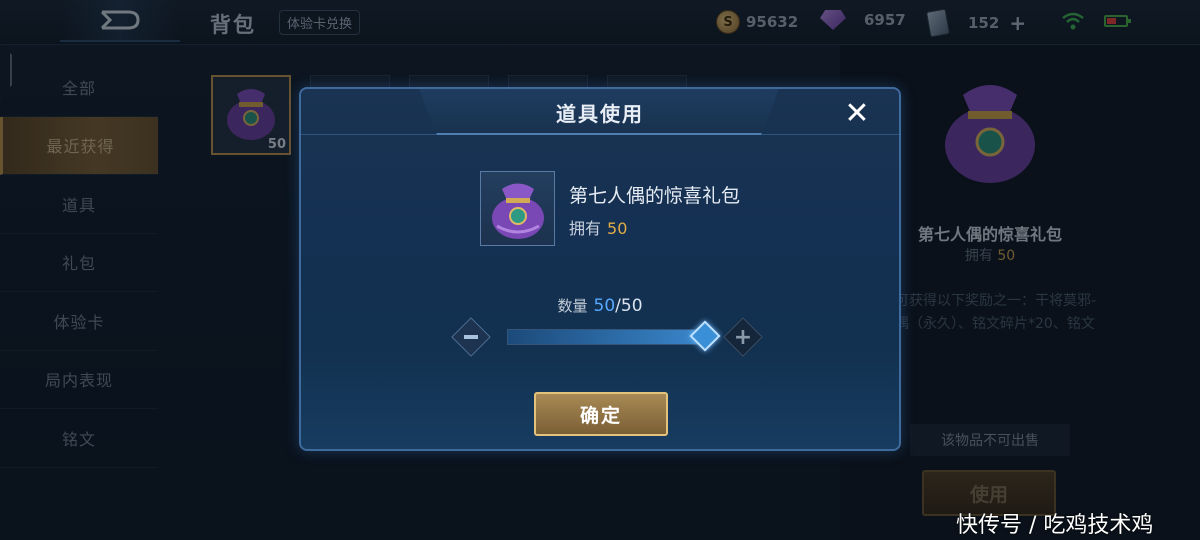  Describe the element at coordinates (631, 306) in the screenshot. I see `quantity-max: 50` at that location.